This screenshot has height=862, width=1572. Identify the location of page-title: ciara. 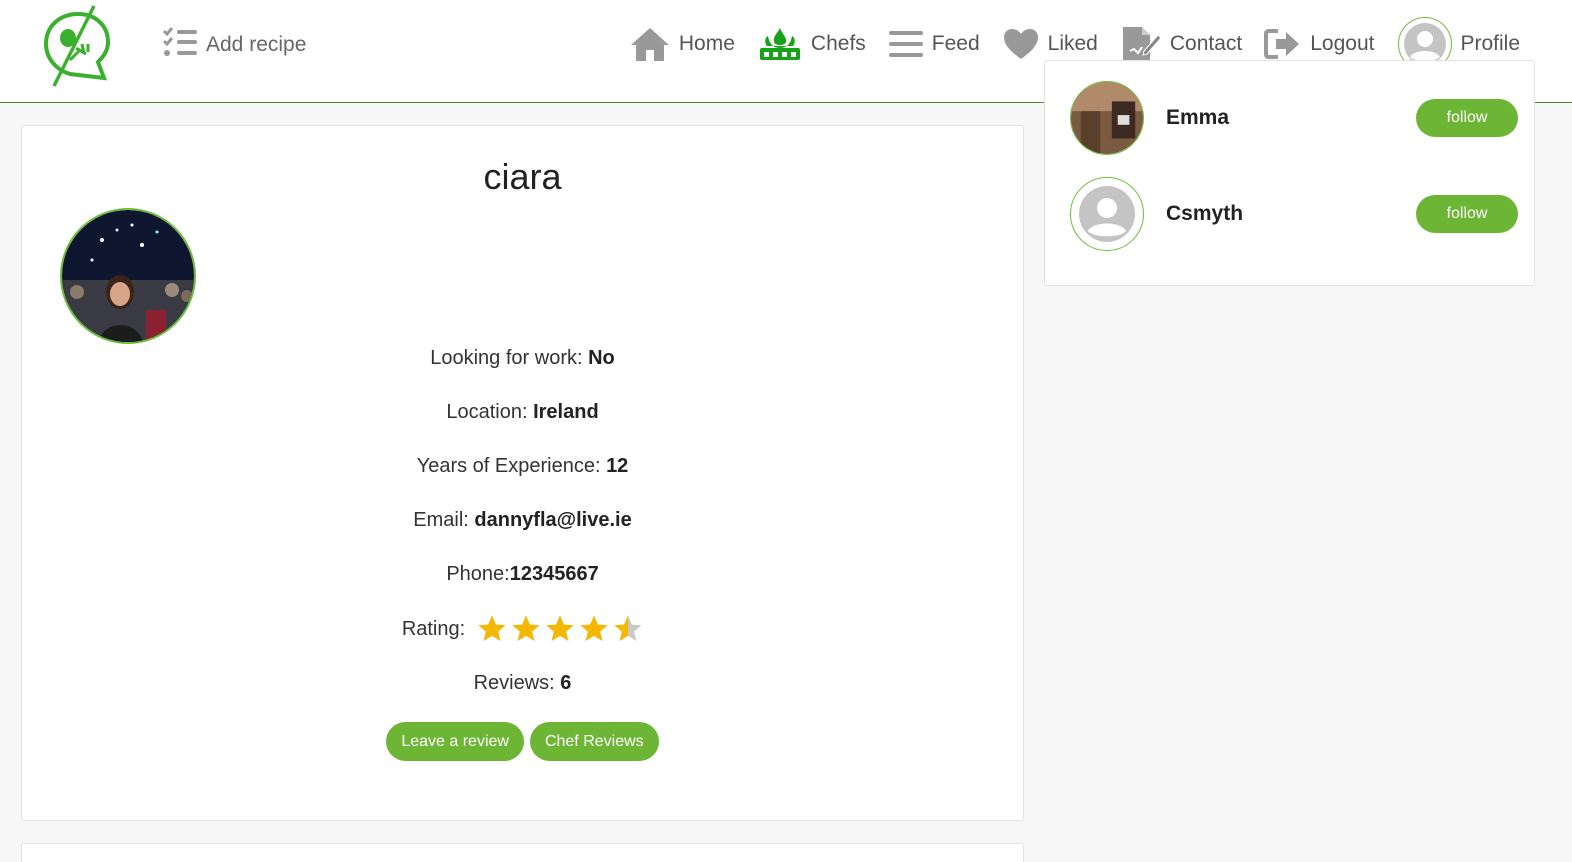
(522, 176).